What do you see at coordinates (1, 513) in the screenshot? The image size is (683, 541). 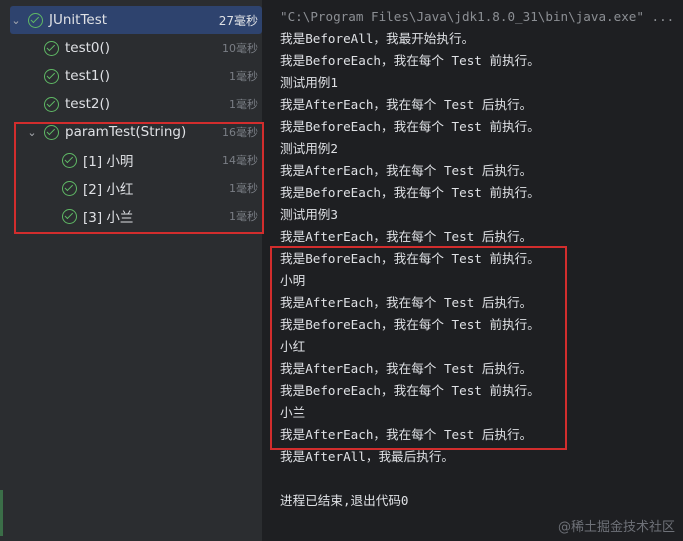 I see `strip-accent` at bounding box center [1, 513].